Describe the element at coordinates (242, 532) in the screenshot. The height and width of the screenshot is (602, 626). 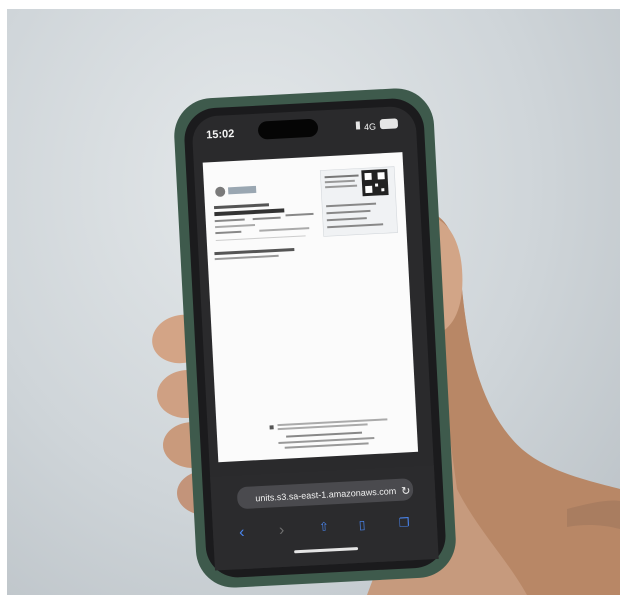
I see `chevron-left-icon: ‹` at that location.